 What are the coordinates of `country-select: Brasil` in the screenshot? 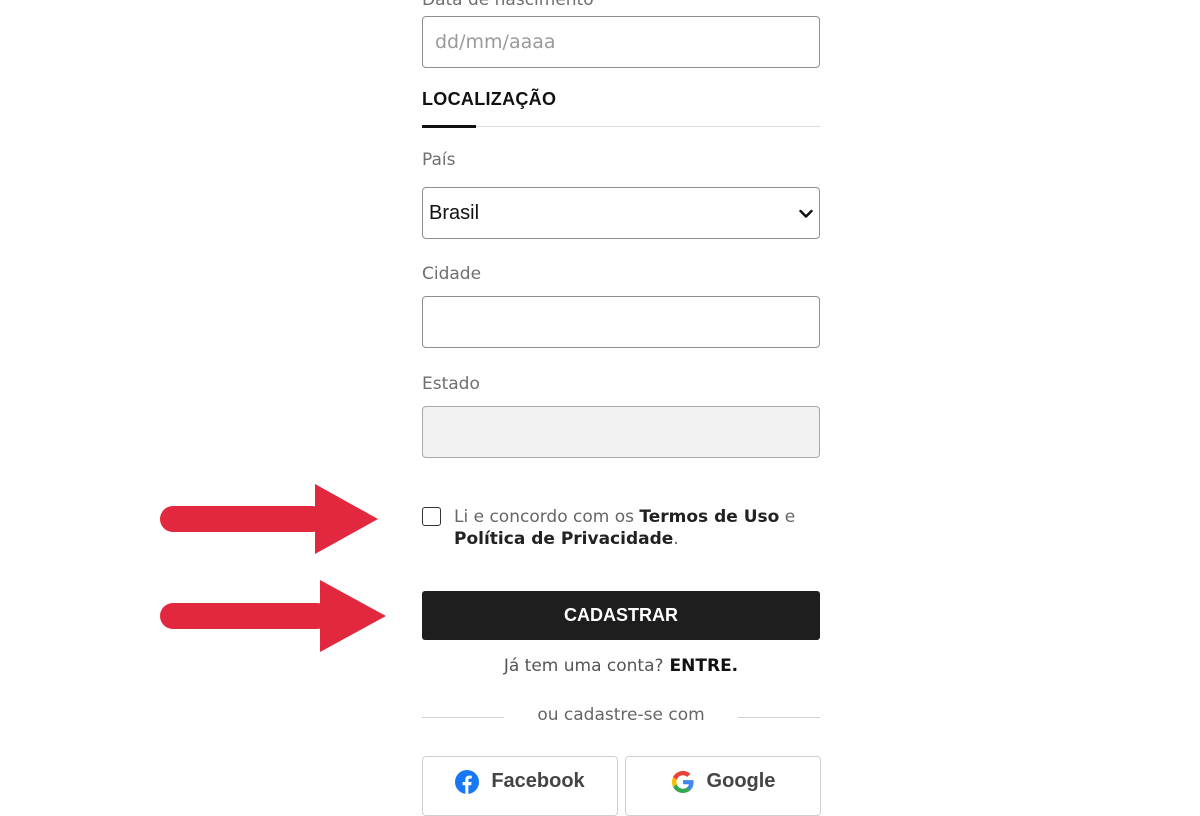 It's located at (621, 213).